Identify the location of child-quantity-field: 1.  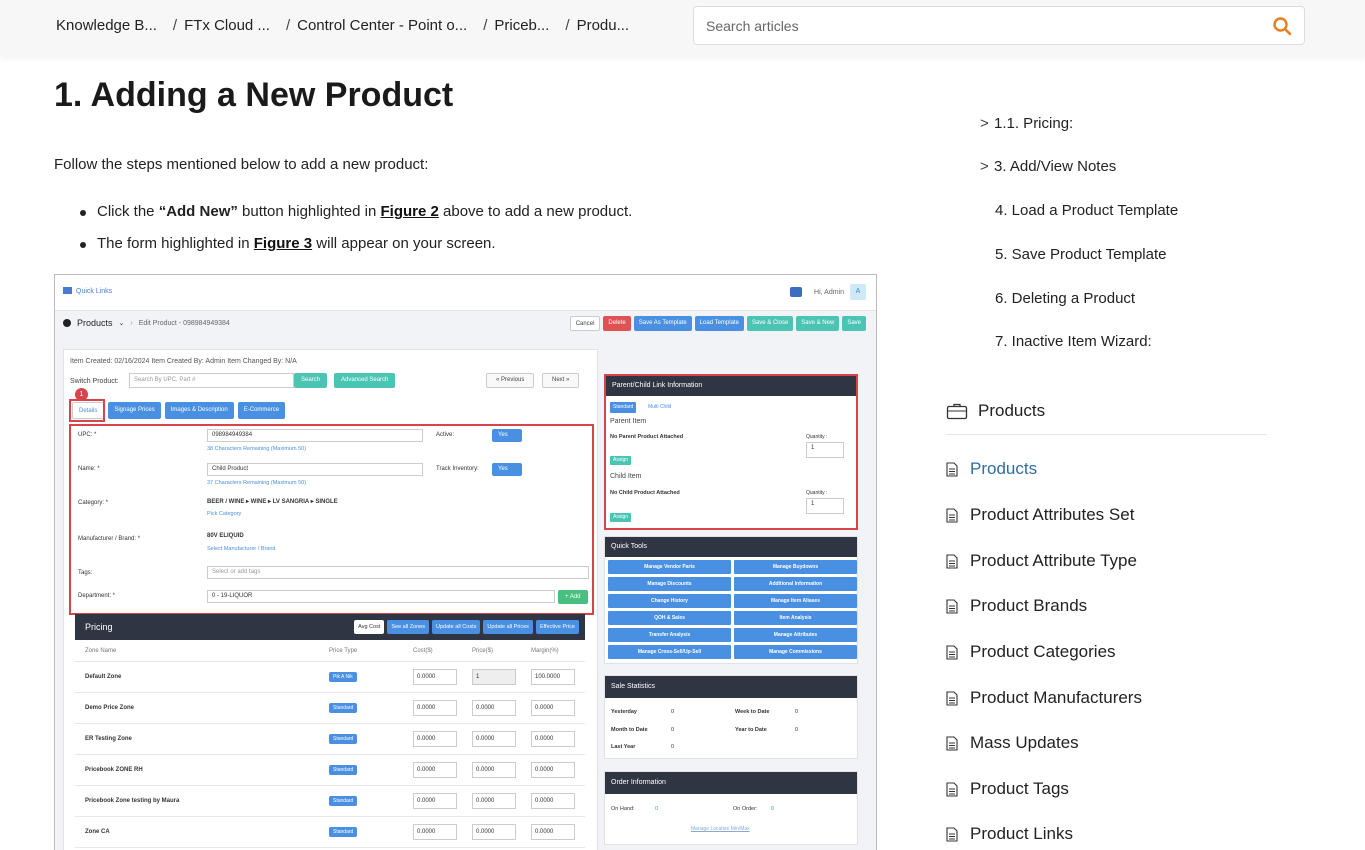
(825, 506).